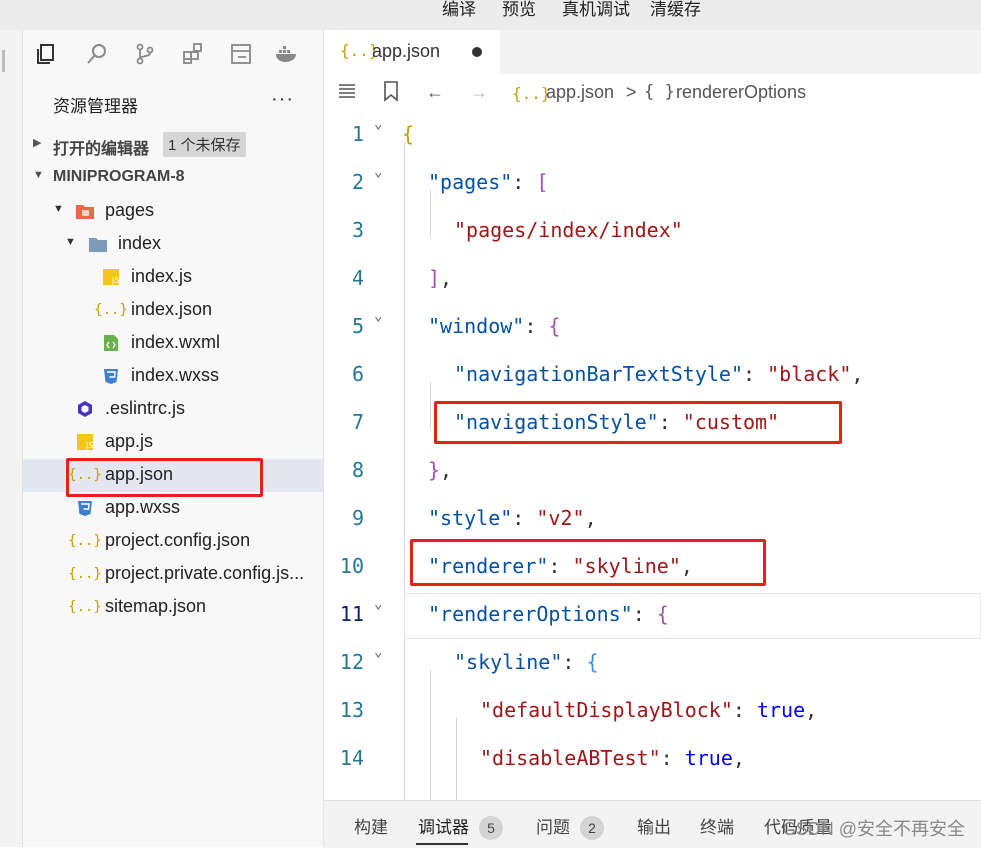 Image resolution: width=981 pixels, height=848 pixels. What do you see at coordinates (145, 54) in the screenshot?
I see `source-control-icon` at bounding box center [145, 54].